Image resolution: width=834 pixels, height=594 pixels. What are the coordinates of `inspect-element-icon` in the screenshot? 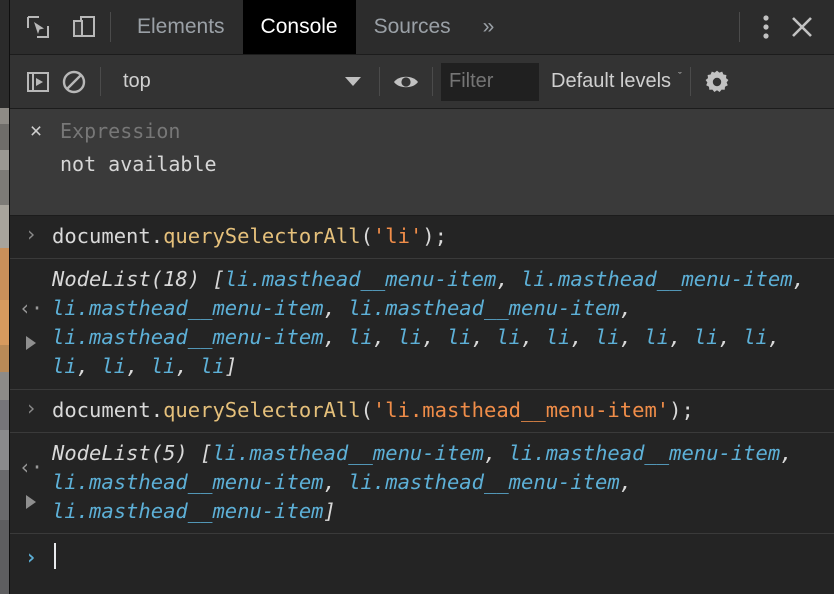 It's located at (38, 27).